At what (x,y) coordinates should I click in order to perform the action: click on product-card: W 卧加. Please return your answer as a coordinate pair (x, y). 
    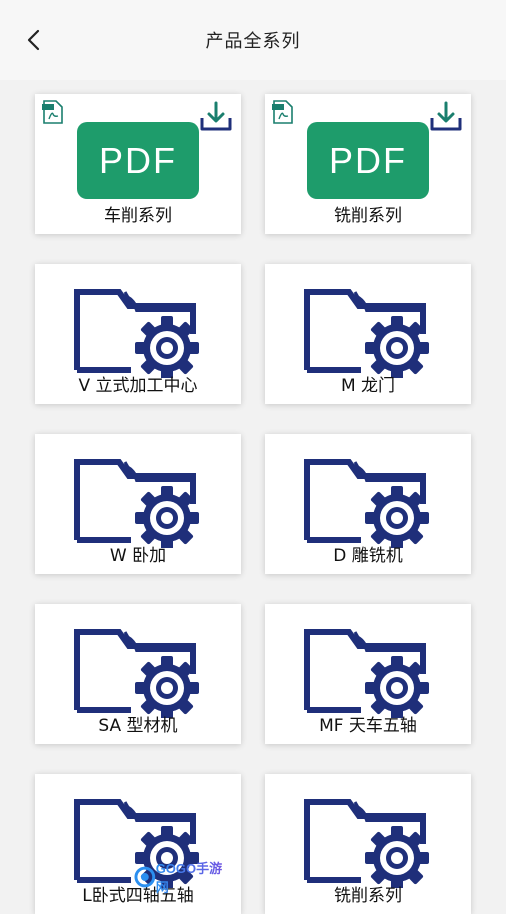
    Looking at the image, I should click on (138, 504).